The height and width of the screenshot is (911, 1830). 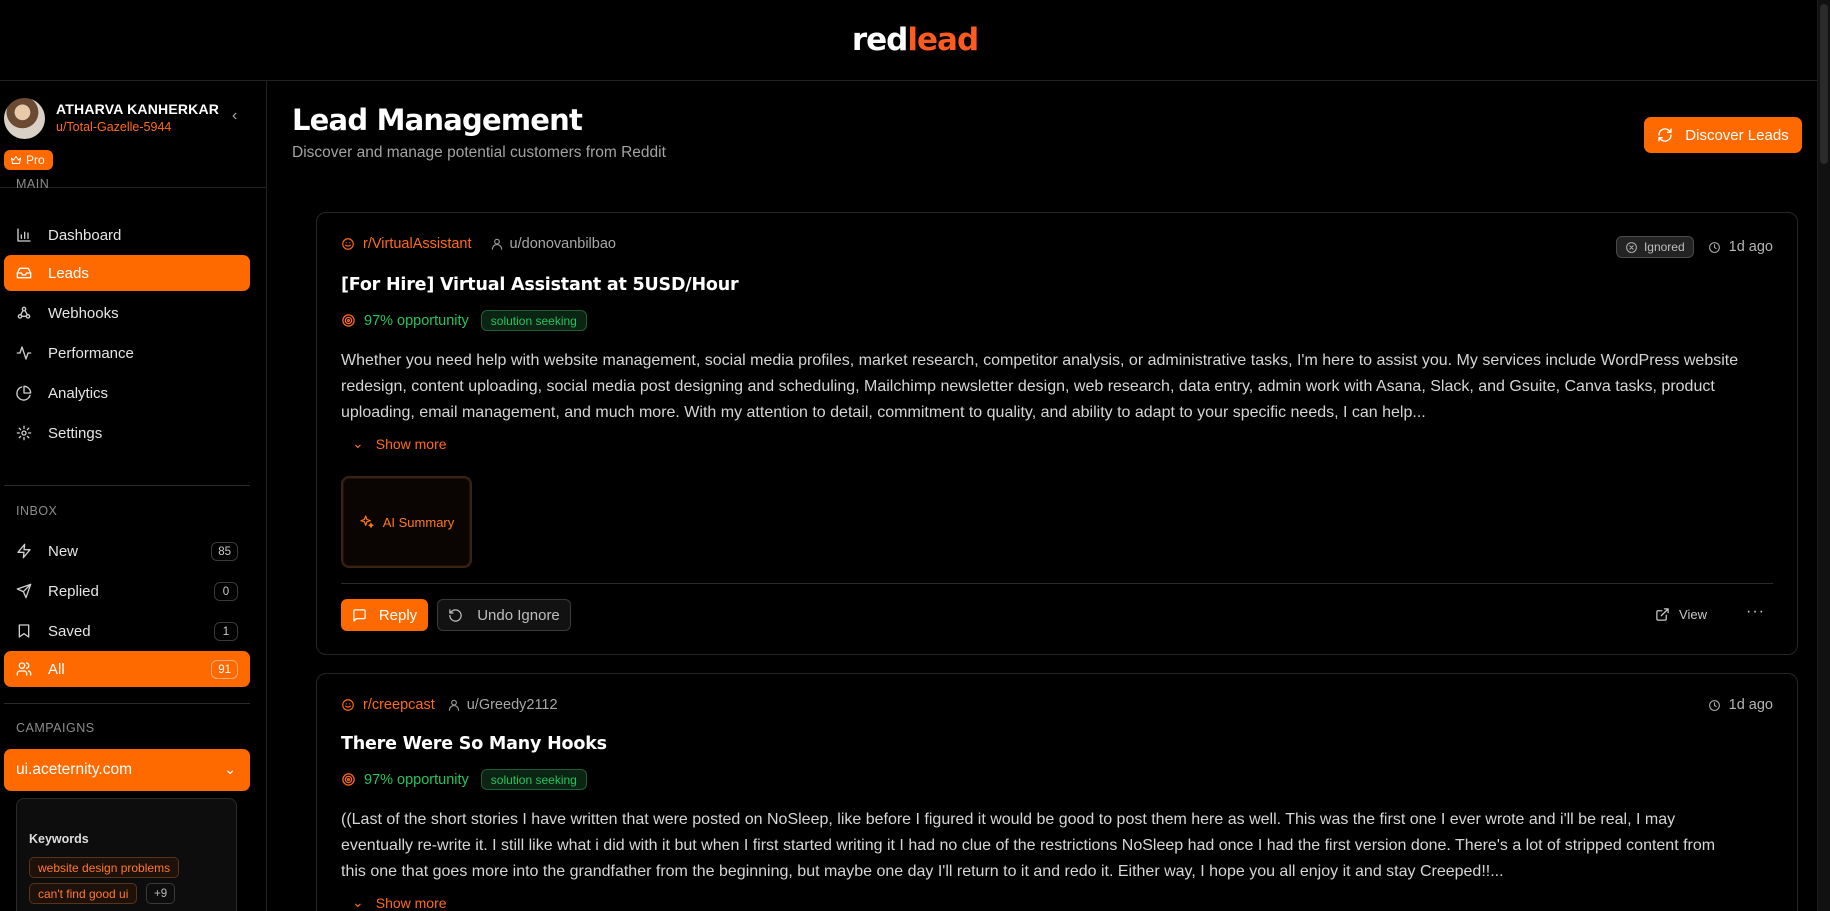 I want to click on sidebar-item-dashboard: Dashboard, so click(x=127, y=235).